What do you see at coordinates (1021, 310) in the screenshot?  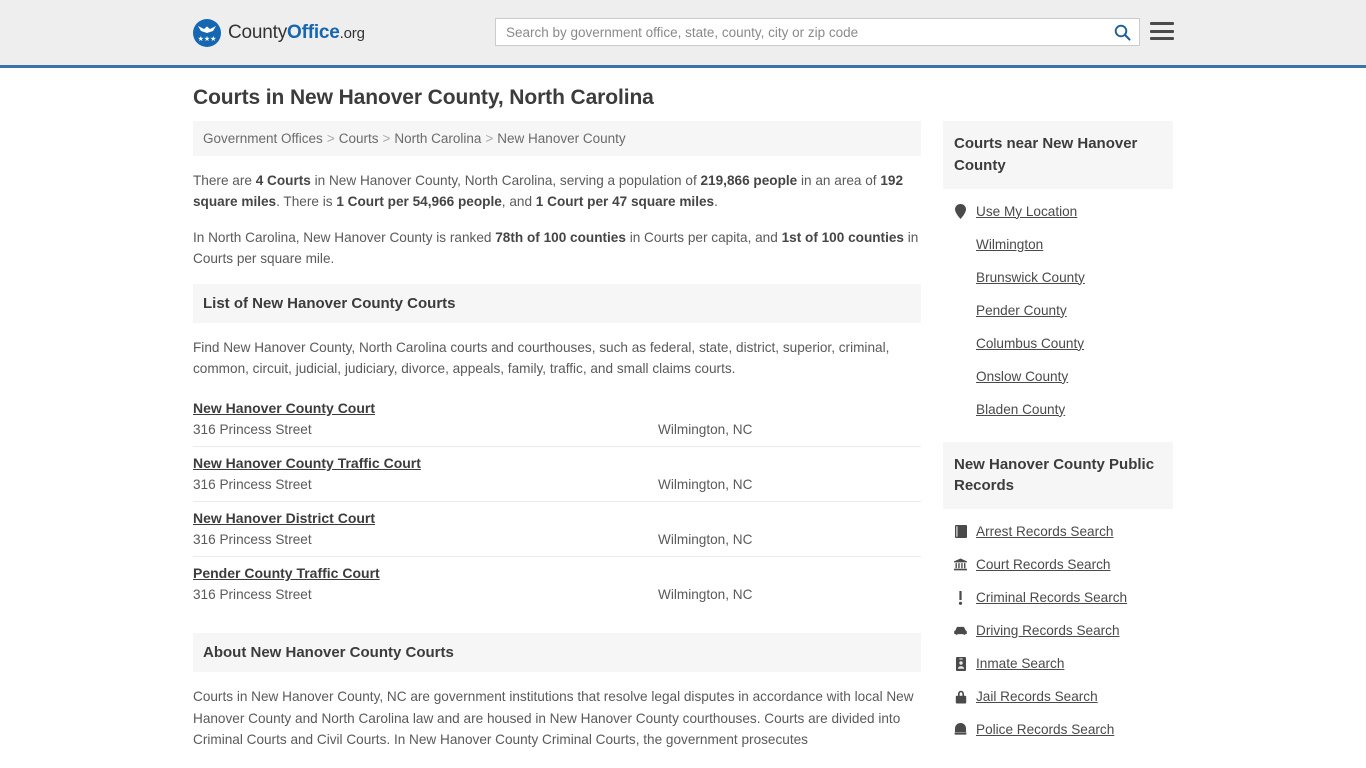 I see `sidebar-link-label: Pender County` at bounding box center [1021, 310].